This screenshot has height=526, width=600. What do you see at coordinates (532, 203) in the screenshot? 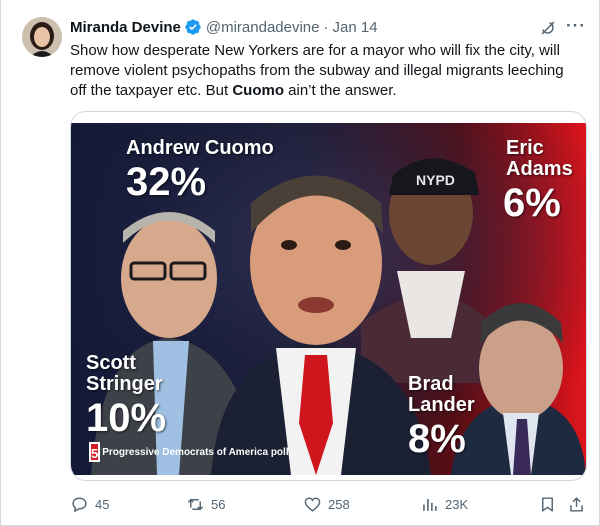
I see `candidate-percent-adams: 6%` at bounding box center [532, 203].